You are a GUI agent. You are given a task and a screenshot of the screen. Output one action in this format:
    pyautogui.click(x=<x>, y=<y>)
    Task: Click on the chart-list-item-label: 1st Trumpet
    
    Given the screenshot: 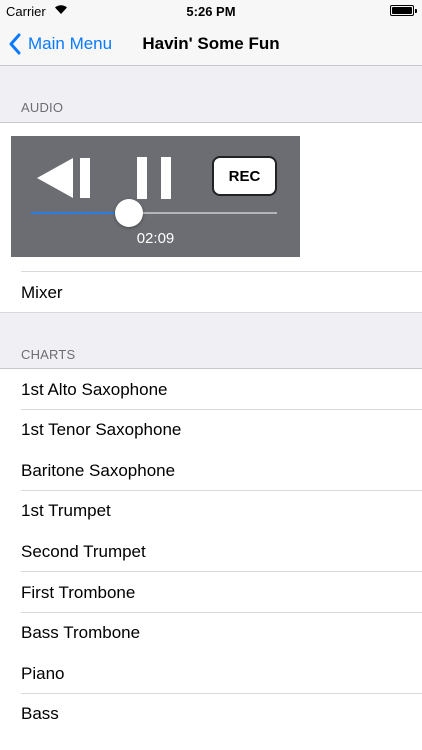 What is the action you would take?
    pyautogui.click(x=66, y=511)
    